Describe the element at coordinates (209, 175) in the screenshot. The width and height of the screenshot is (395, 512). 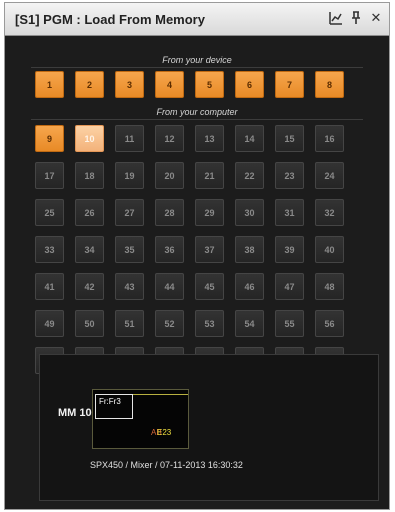
I see `computer-slot-21-button: 21` at that location.